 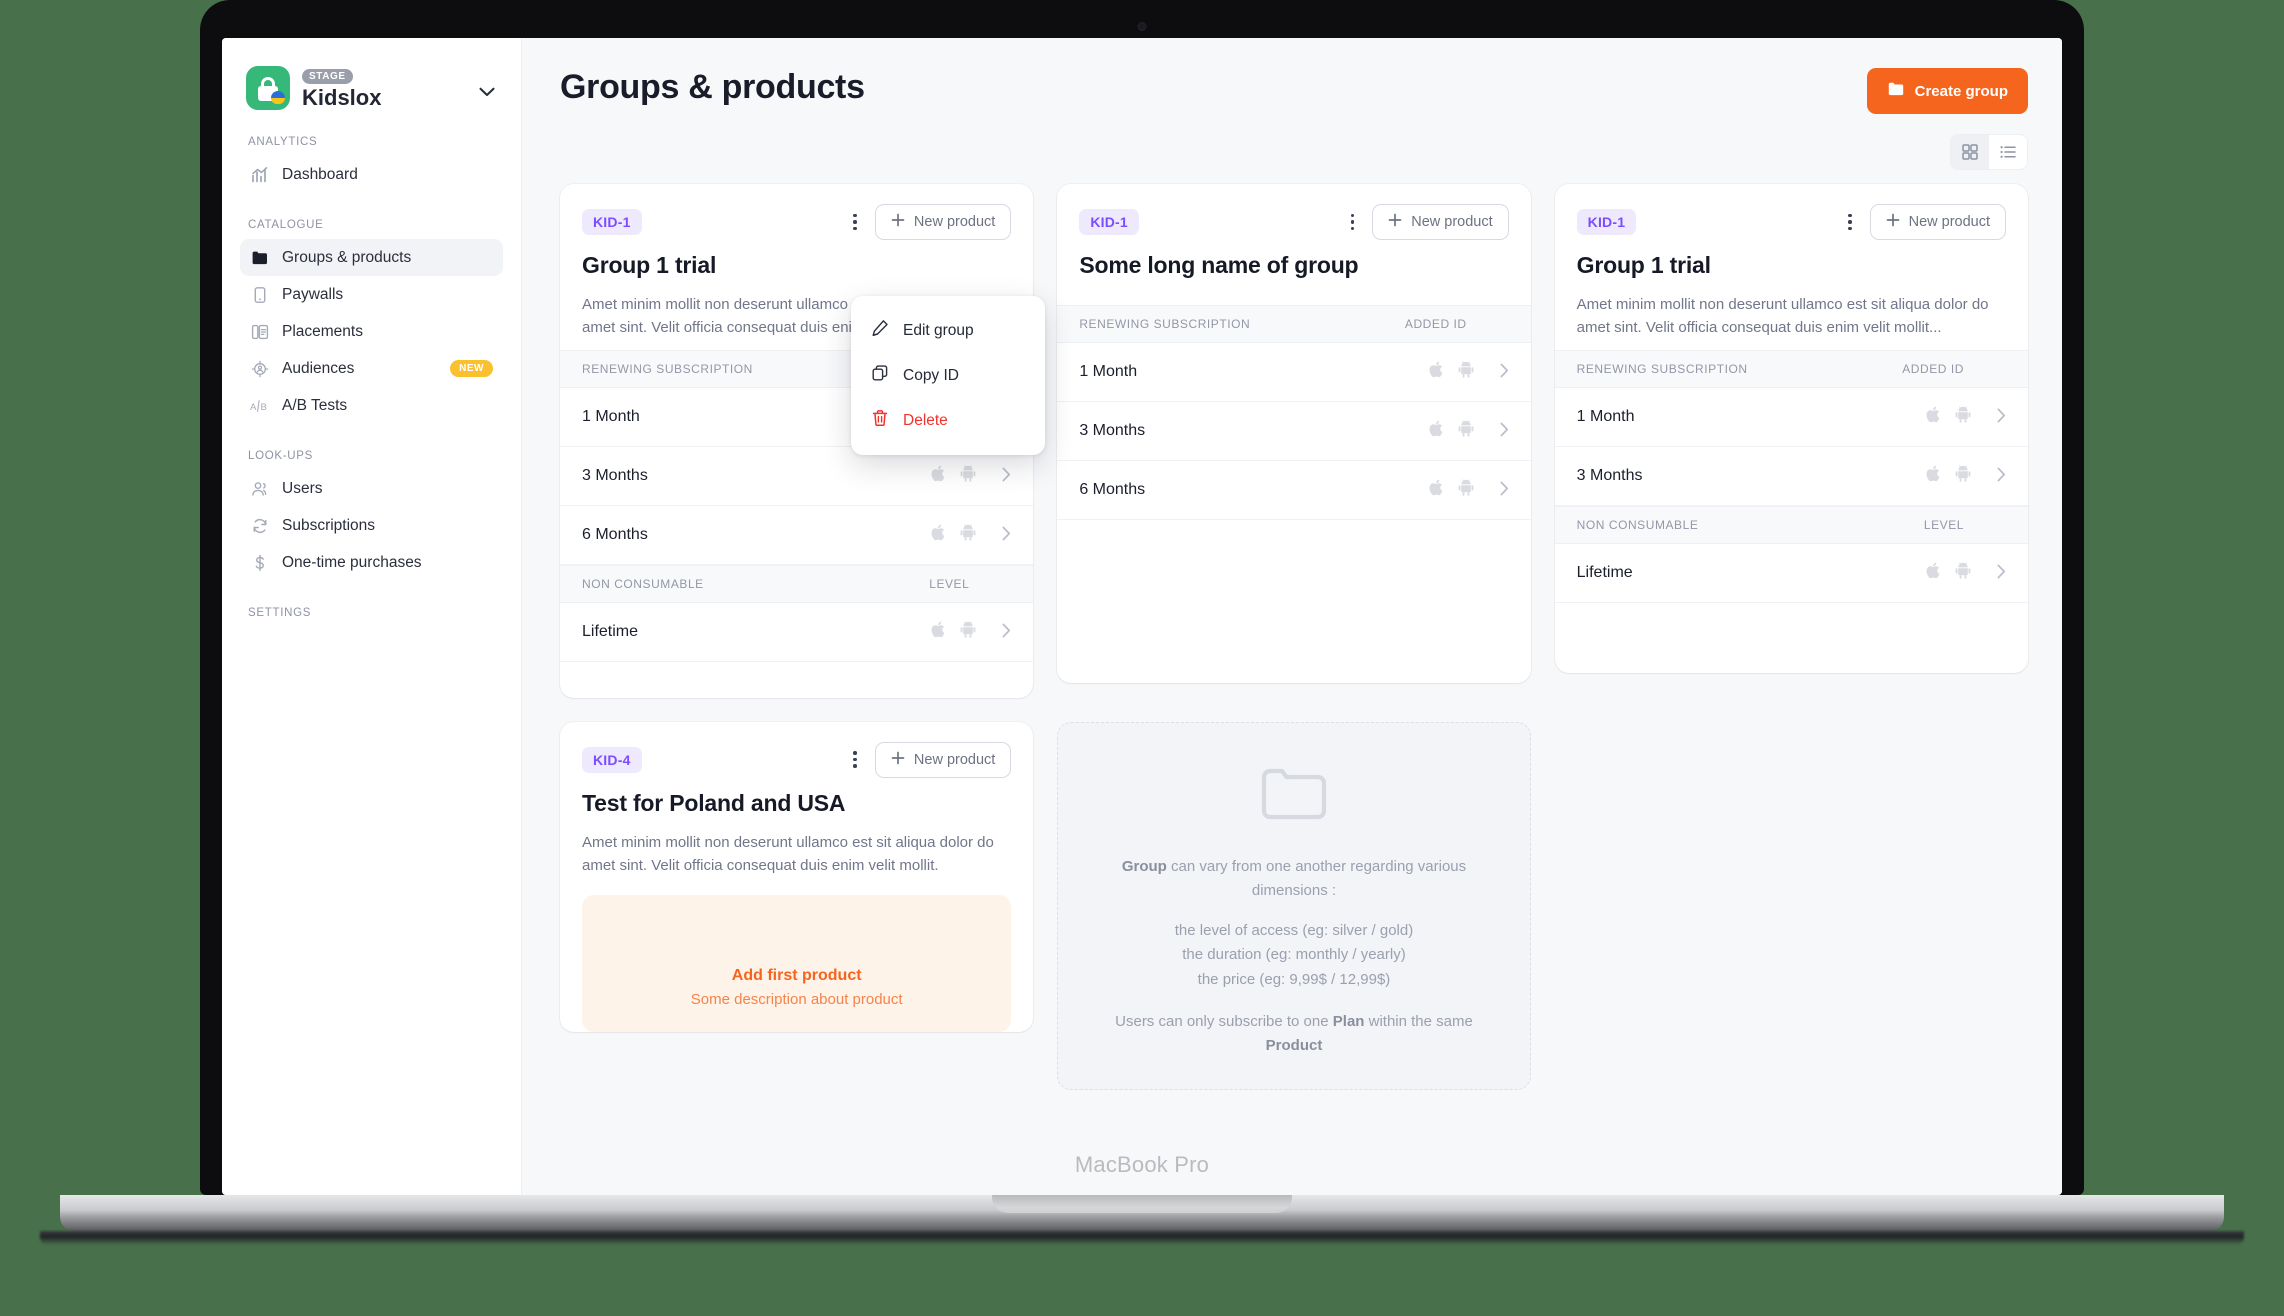 What do you see at coordinates (259, 405) in the screenshot?
I see `ab-icon: AB` at bounding box center [259, 405].